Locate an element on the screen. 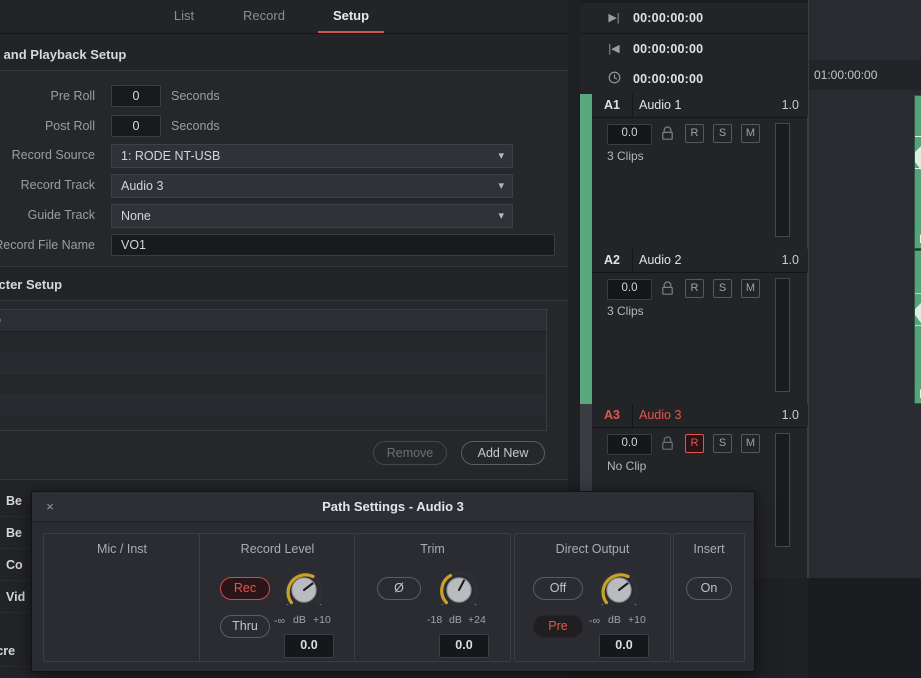 Image resolution: width=921 pixels, height=678 pixels. record-playback-setup-title: ord and Playback Setup is located at coordinates (63, 54).